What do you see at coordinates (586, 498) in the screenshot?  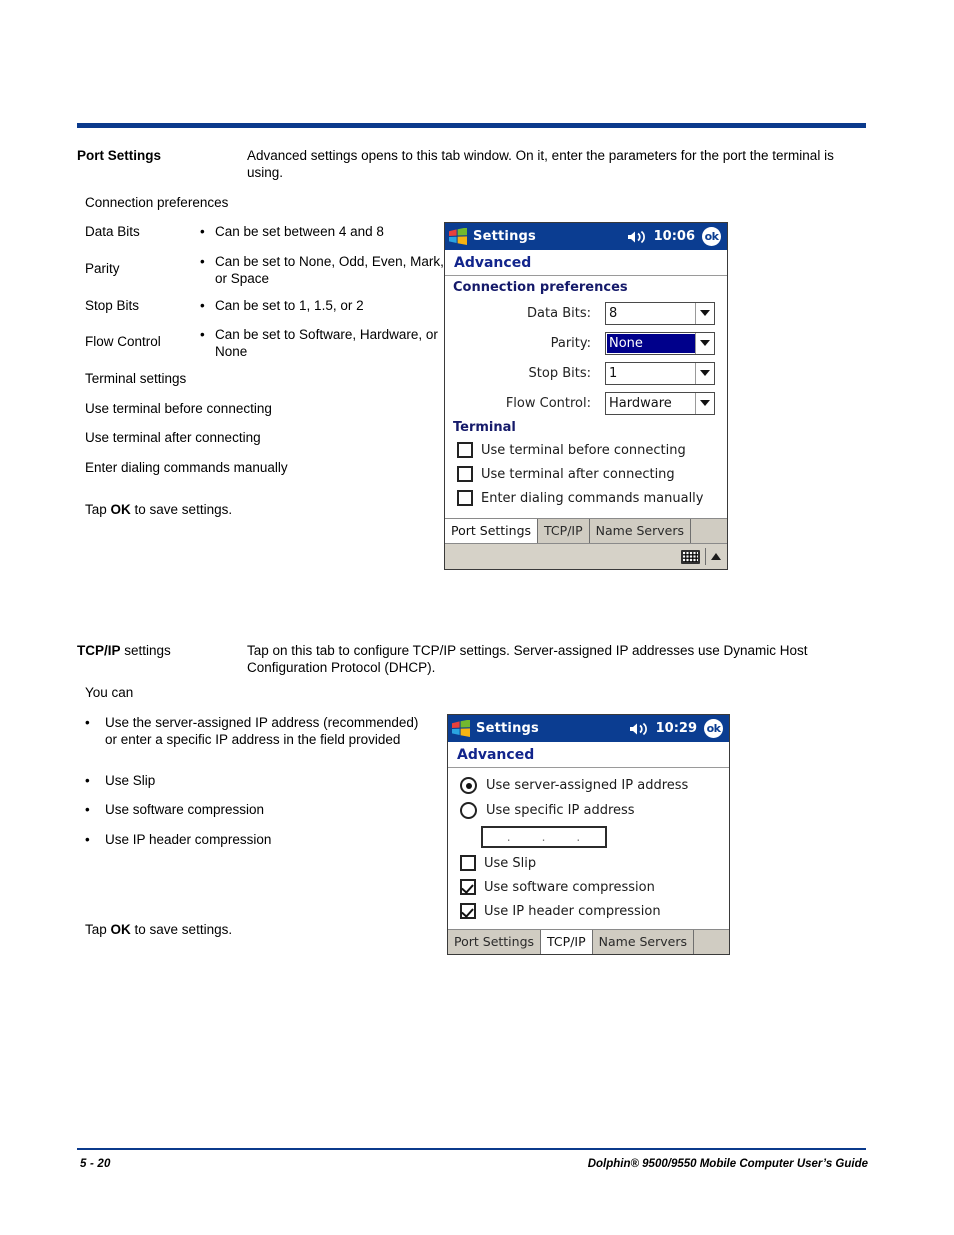 I see `checkbox-row-enter-dialing: Enter dialing commands manually` at bounding box center [586, 498].